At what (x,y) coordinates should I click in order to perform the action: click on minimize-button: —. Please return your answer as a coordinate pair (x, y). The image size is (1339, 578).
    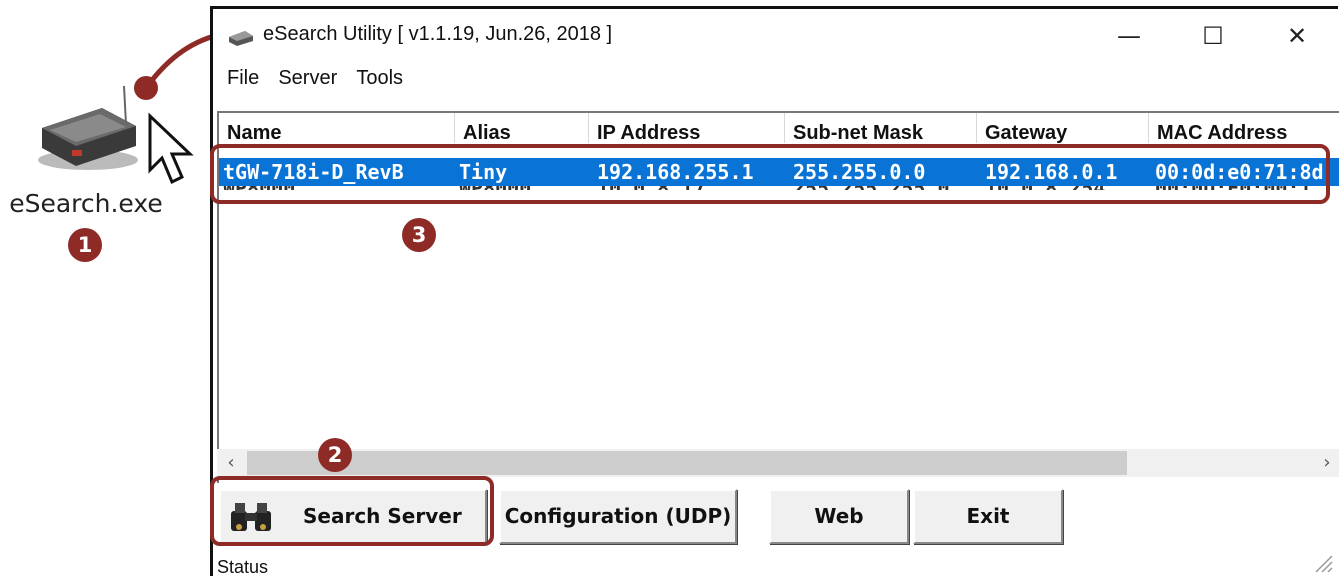
    Looking at the image, I should click on (1129, 36).